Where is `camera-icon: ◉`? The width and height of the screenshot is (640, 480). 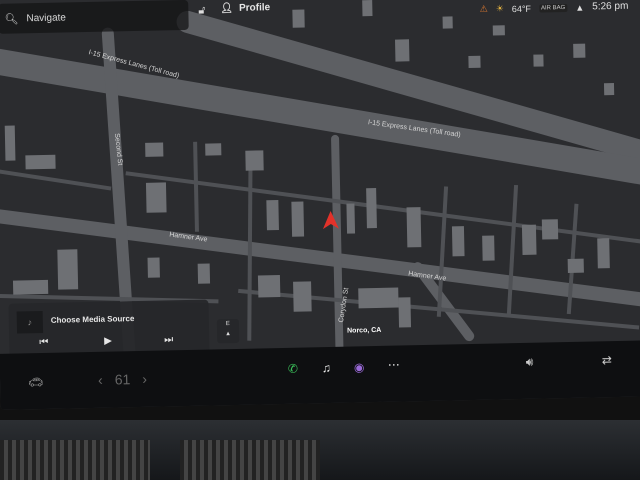 camera-icon: ◉ is located at coordinates (359, 367).